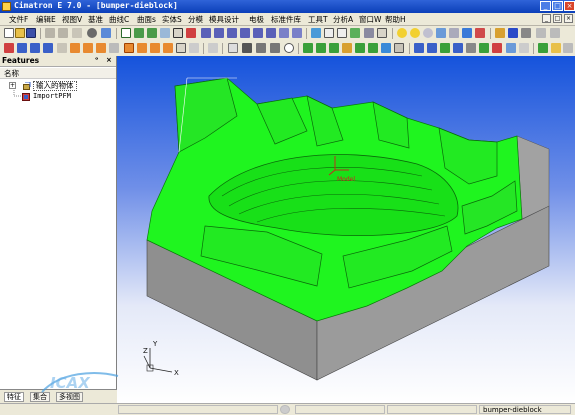 This screenshot has width=575, height=415. I want to click on sweep-icon, so click(101, 48).